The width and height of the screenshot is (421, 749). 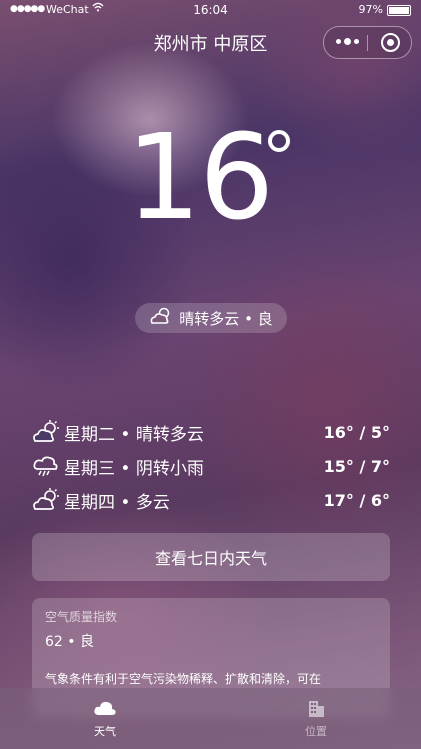 I want to click on tab-weather-label: 天气, so click(x=105, y=731).